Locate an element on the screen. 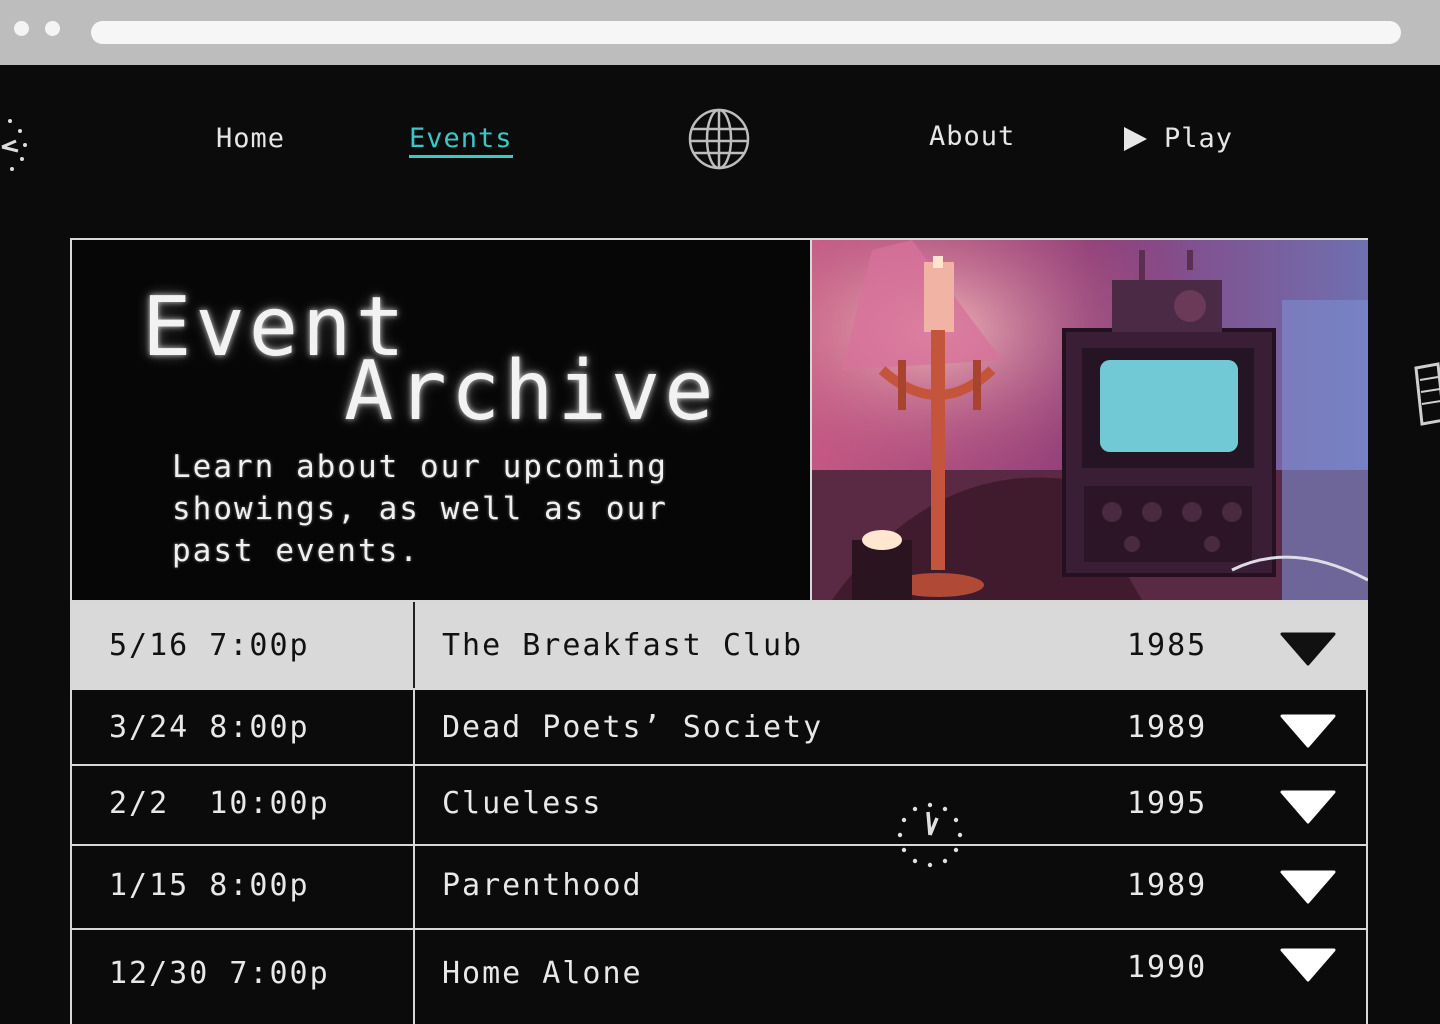 This screenshot has height=1024, width=1440. event-row: 5/16 7:00p The Breakfast Club 1985 is located at coordinates (719, 646).